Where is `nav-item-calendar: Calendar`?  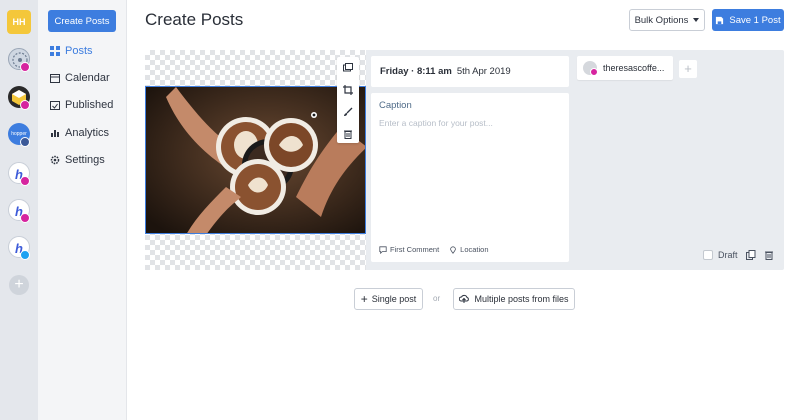 nav-item-calendar: Calendar is located at coordinates (80, 78).